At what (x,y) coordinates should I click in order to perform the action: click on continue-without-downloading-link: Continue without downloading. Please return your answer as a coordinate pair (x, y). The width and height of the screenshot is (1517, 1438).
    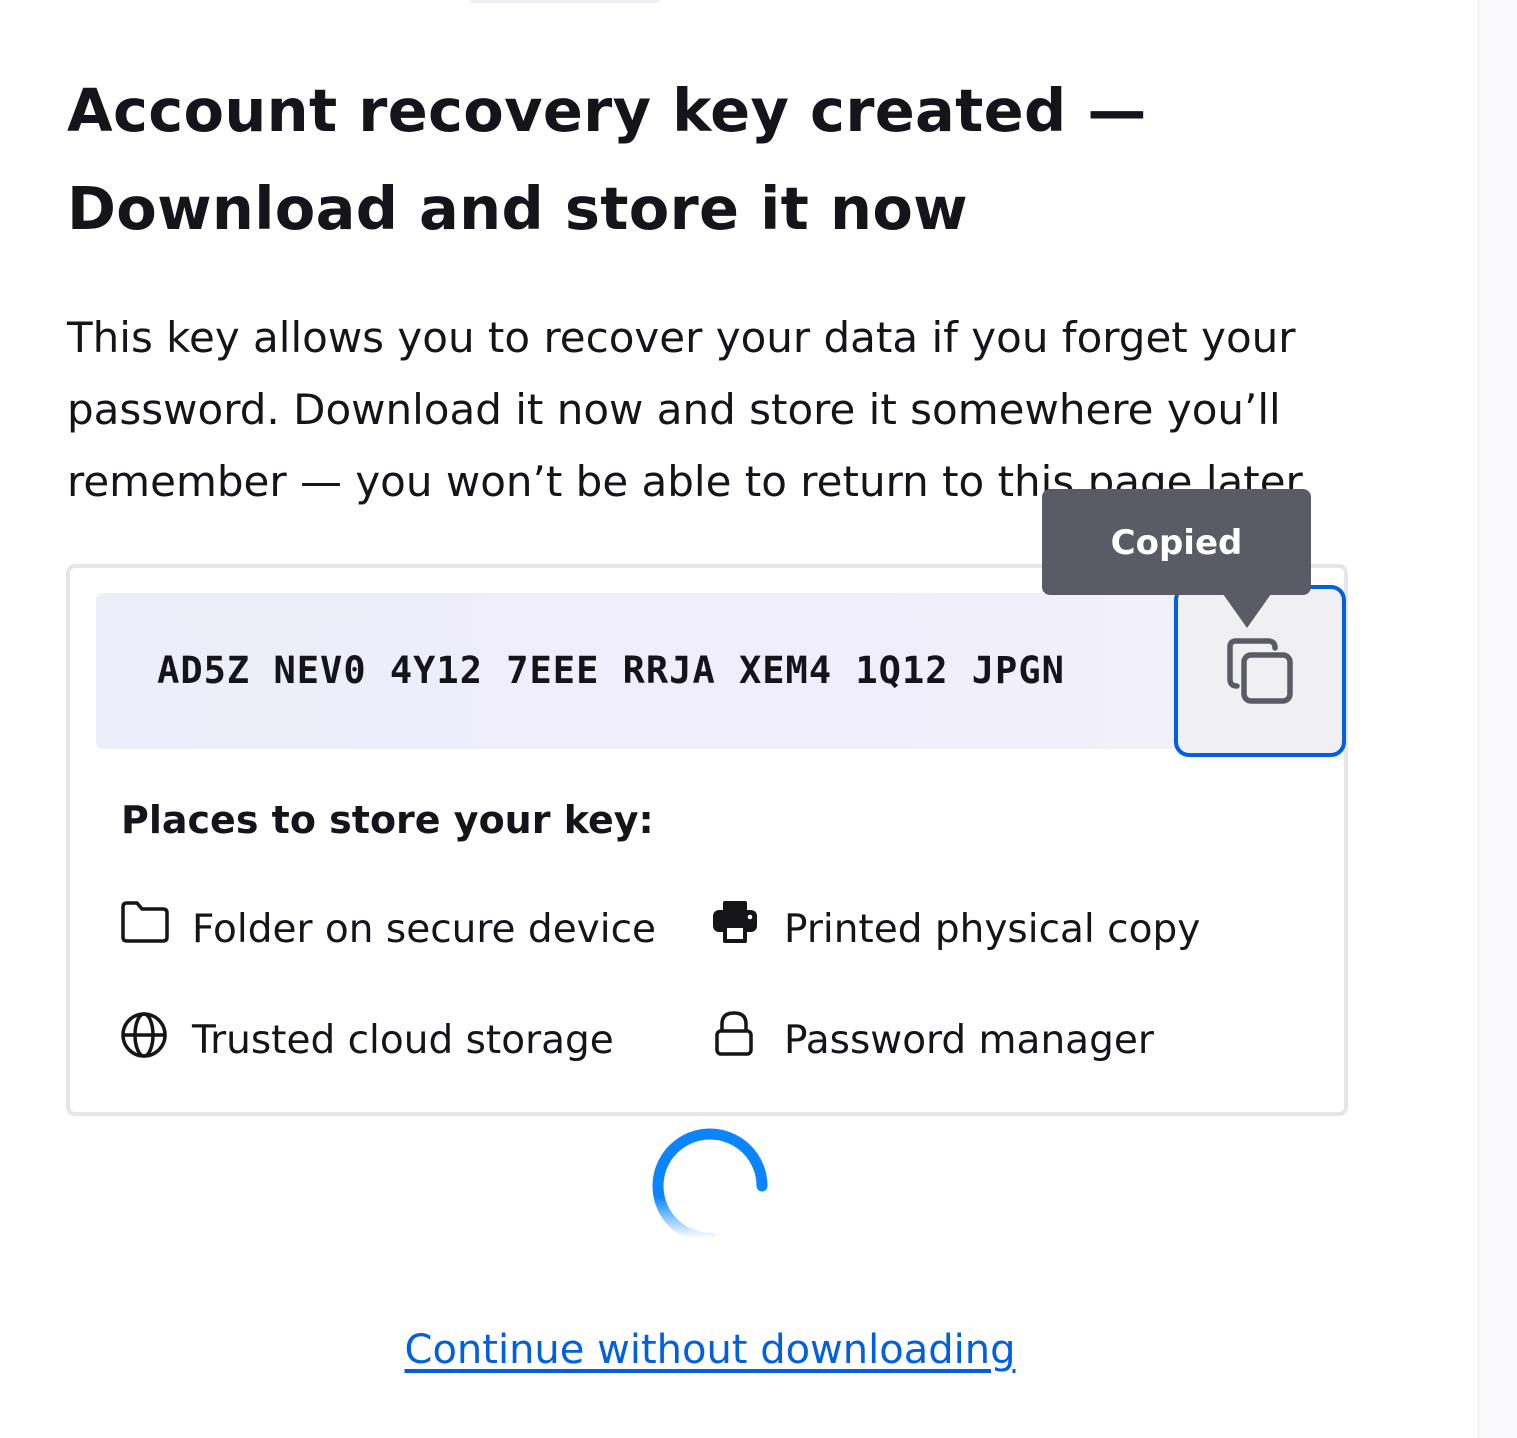
    Looking at the image, I should click on (710, 1350).